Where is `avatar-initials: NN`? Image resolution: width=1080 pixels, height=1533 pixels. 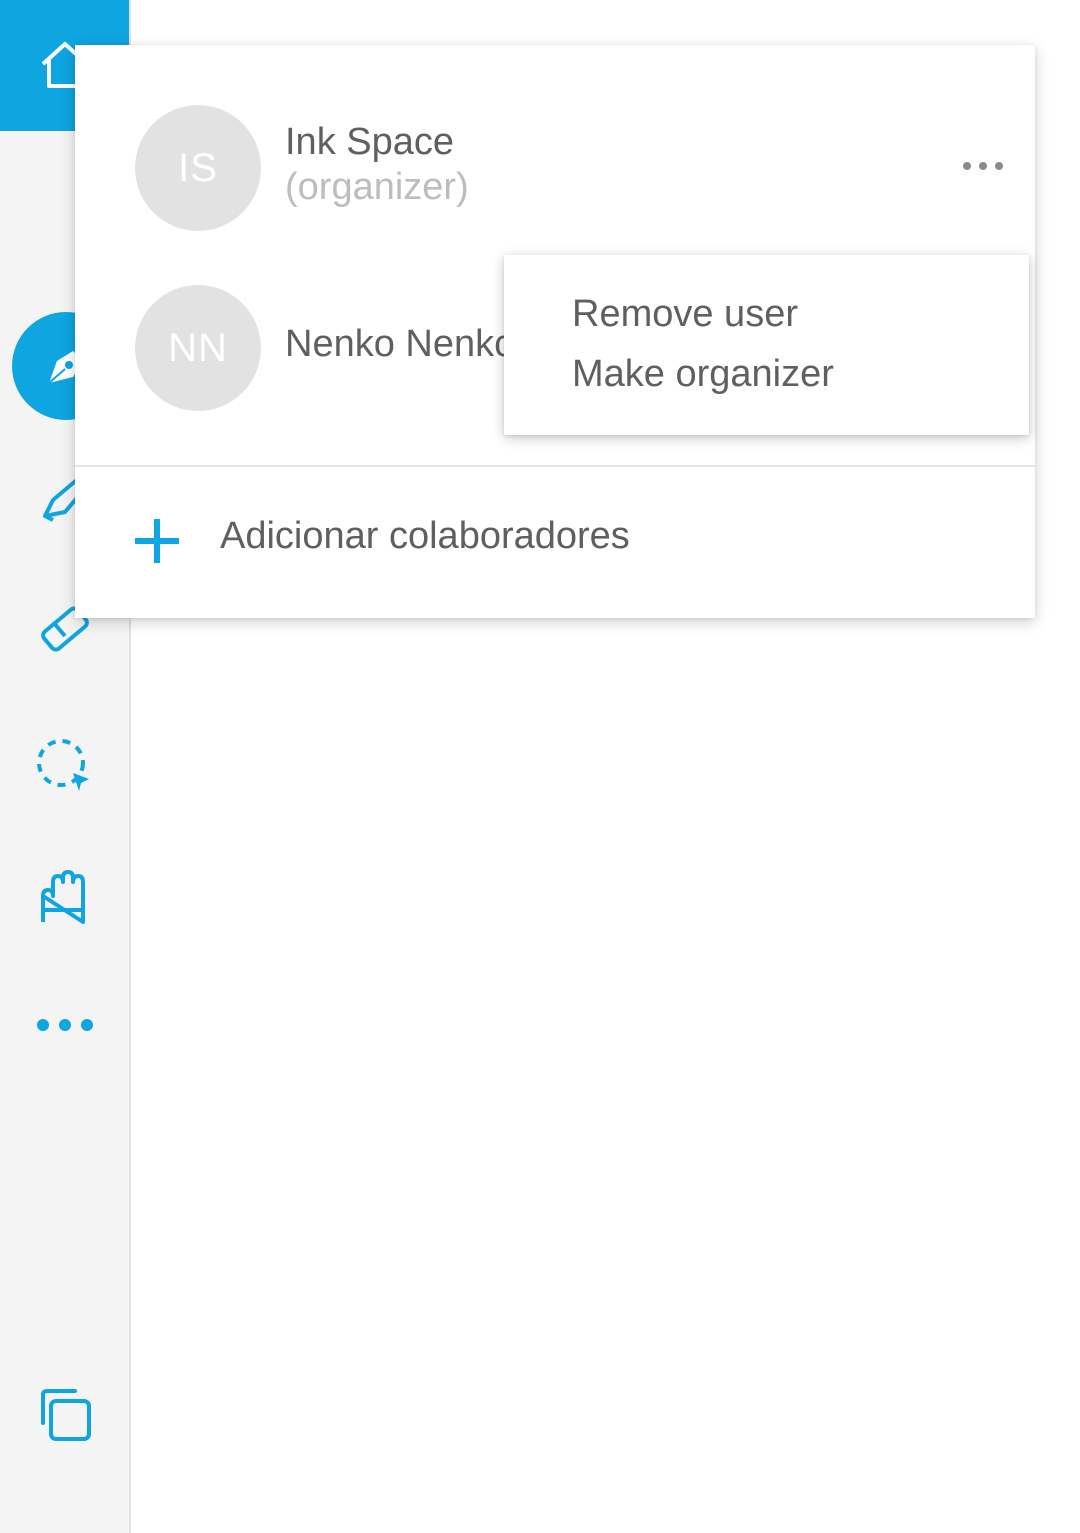
avatar-initials: NN is located at coordinates (198, 347).